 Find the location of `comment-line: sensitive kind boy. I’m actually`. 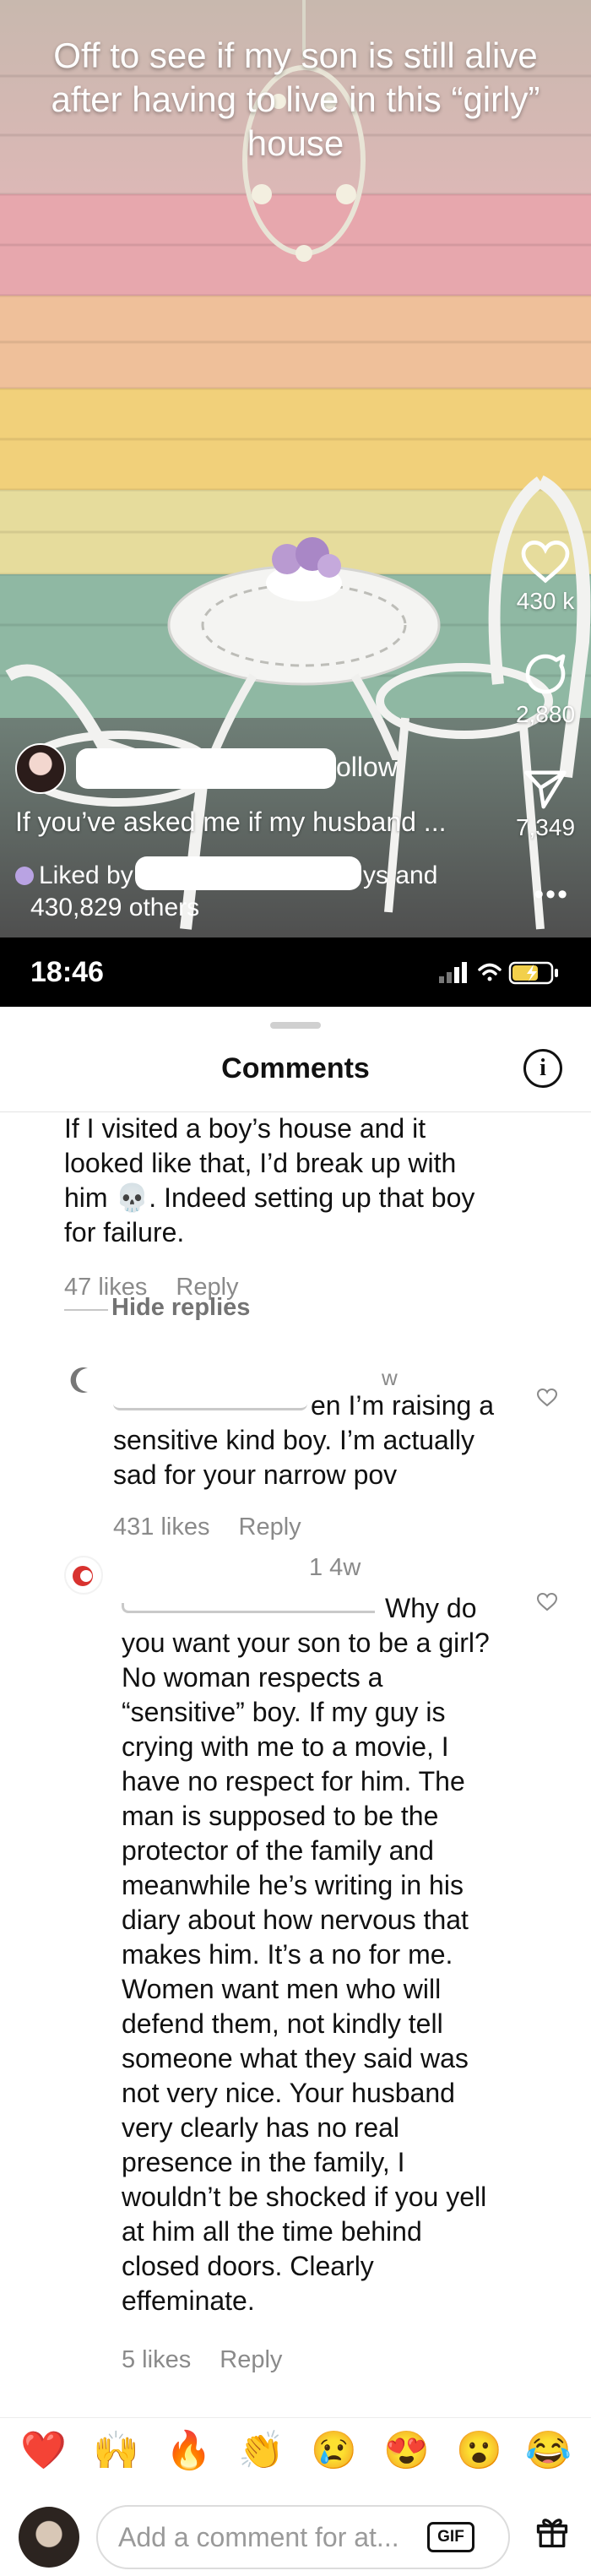

comment-line: sensitive kind boy. I’m actually is located at coordinates (294, 1440).